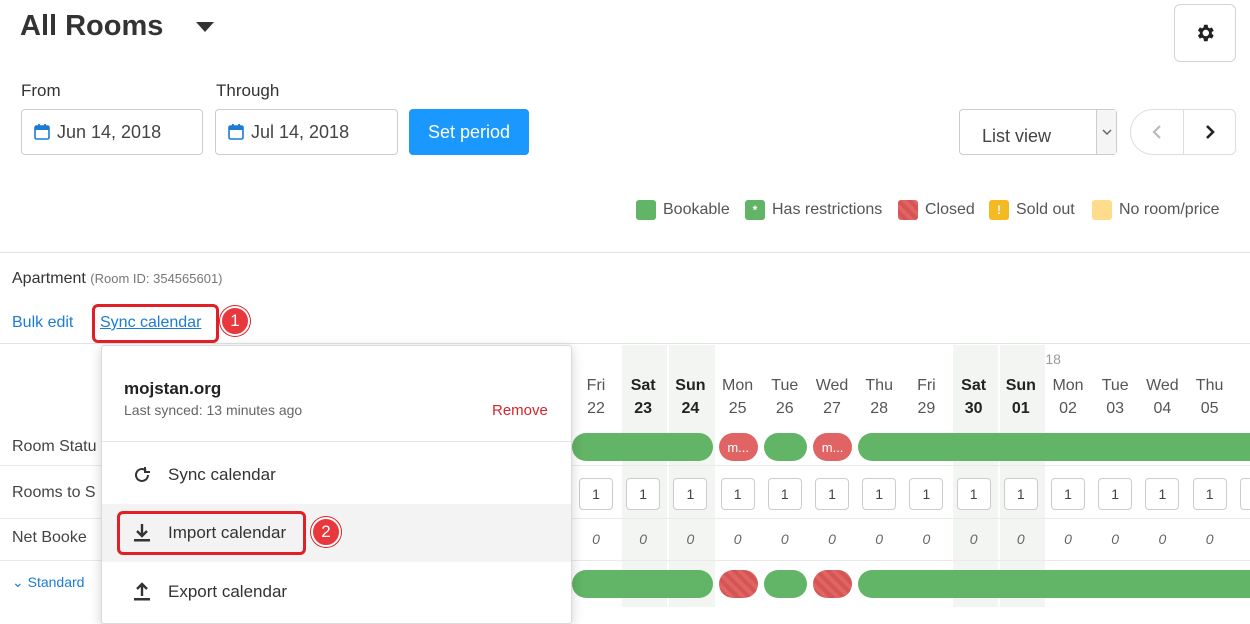 This screenshot has height=624, width=1250. Describe the element at coordinates (173, 388) in the screenshot. I see `synced-site-name: mojstan.org` at that location.